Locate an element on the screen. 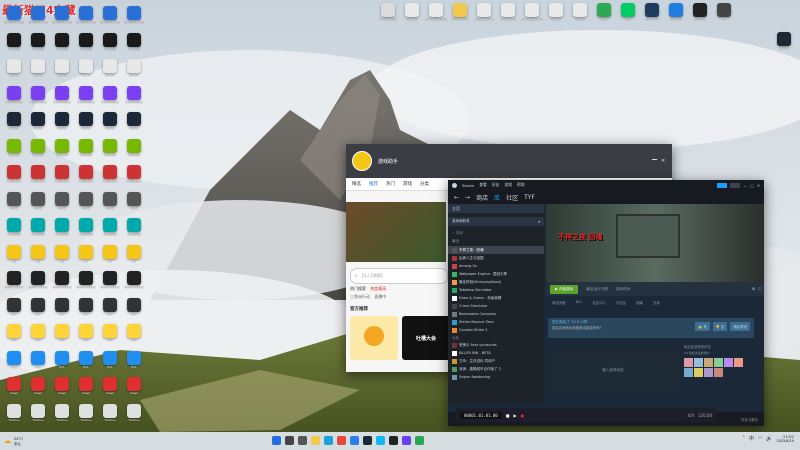  nav-store: 商店 is located at coordinates (482, 197).